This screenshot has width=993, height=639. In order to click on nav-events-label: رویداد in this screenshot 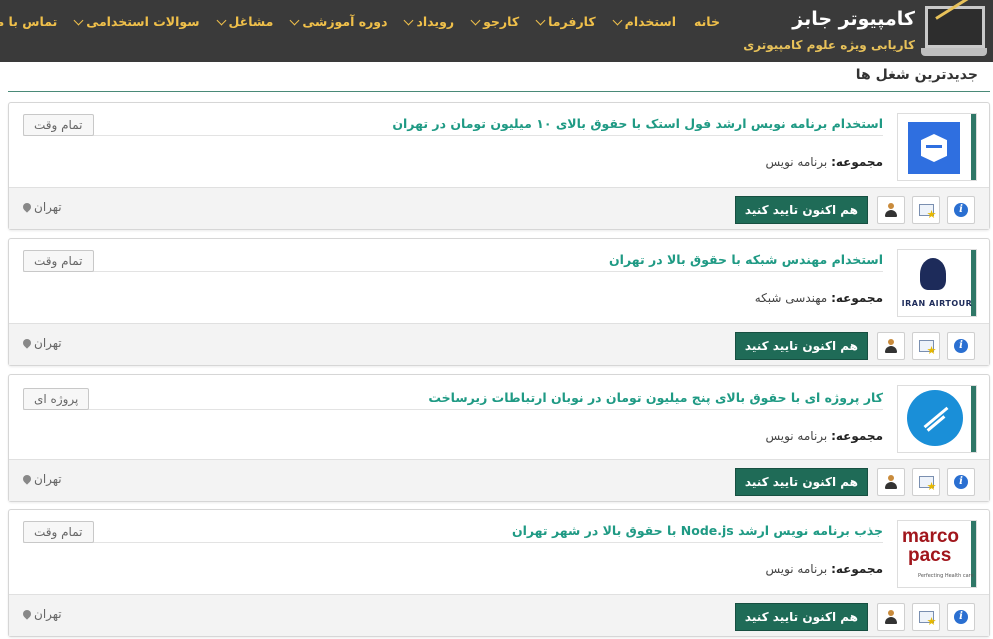, I will do `click(435, 21)`.